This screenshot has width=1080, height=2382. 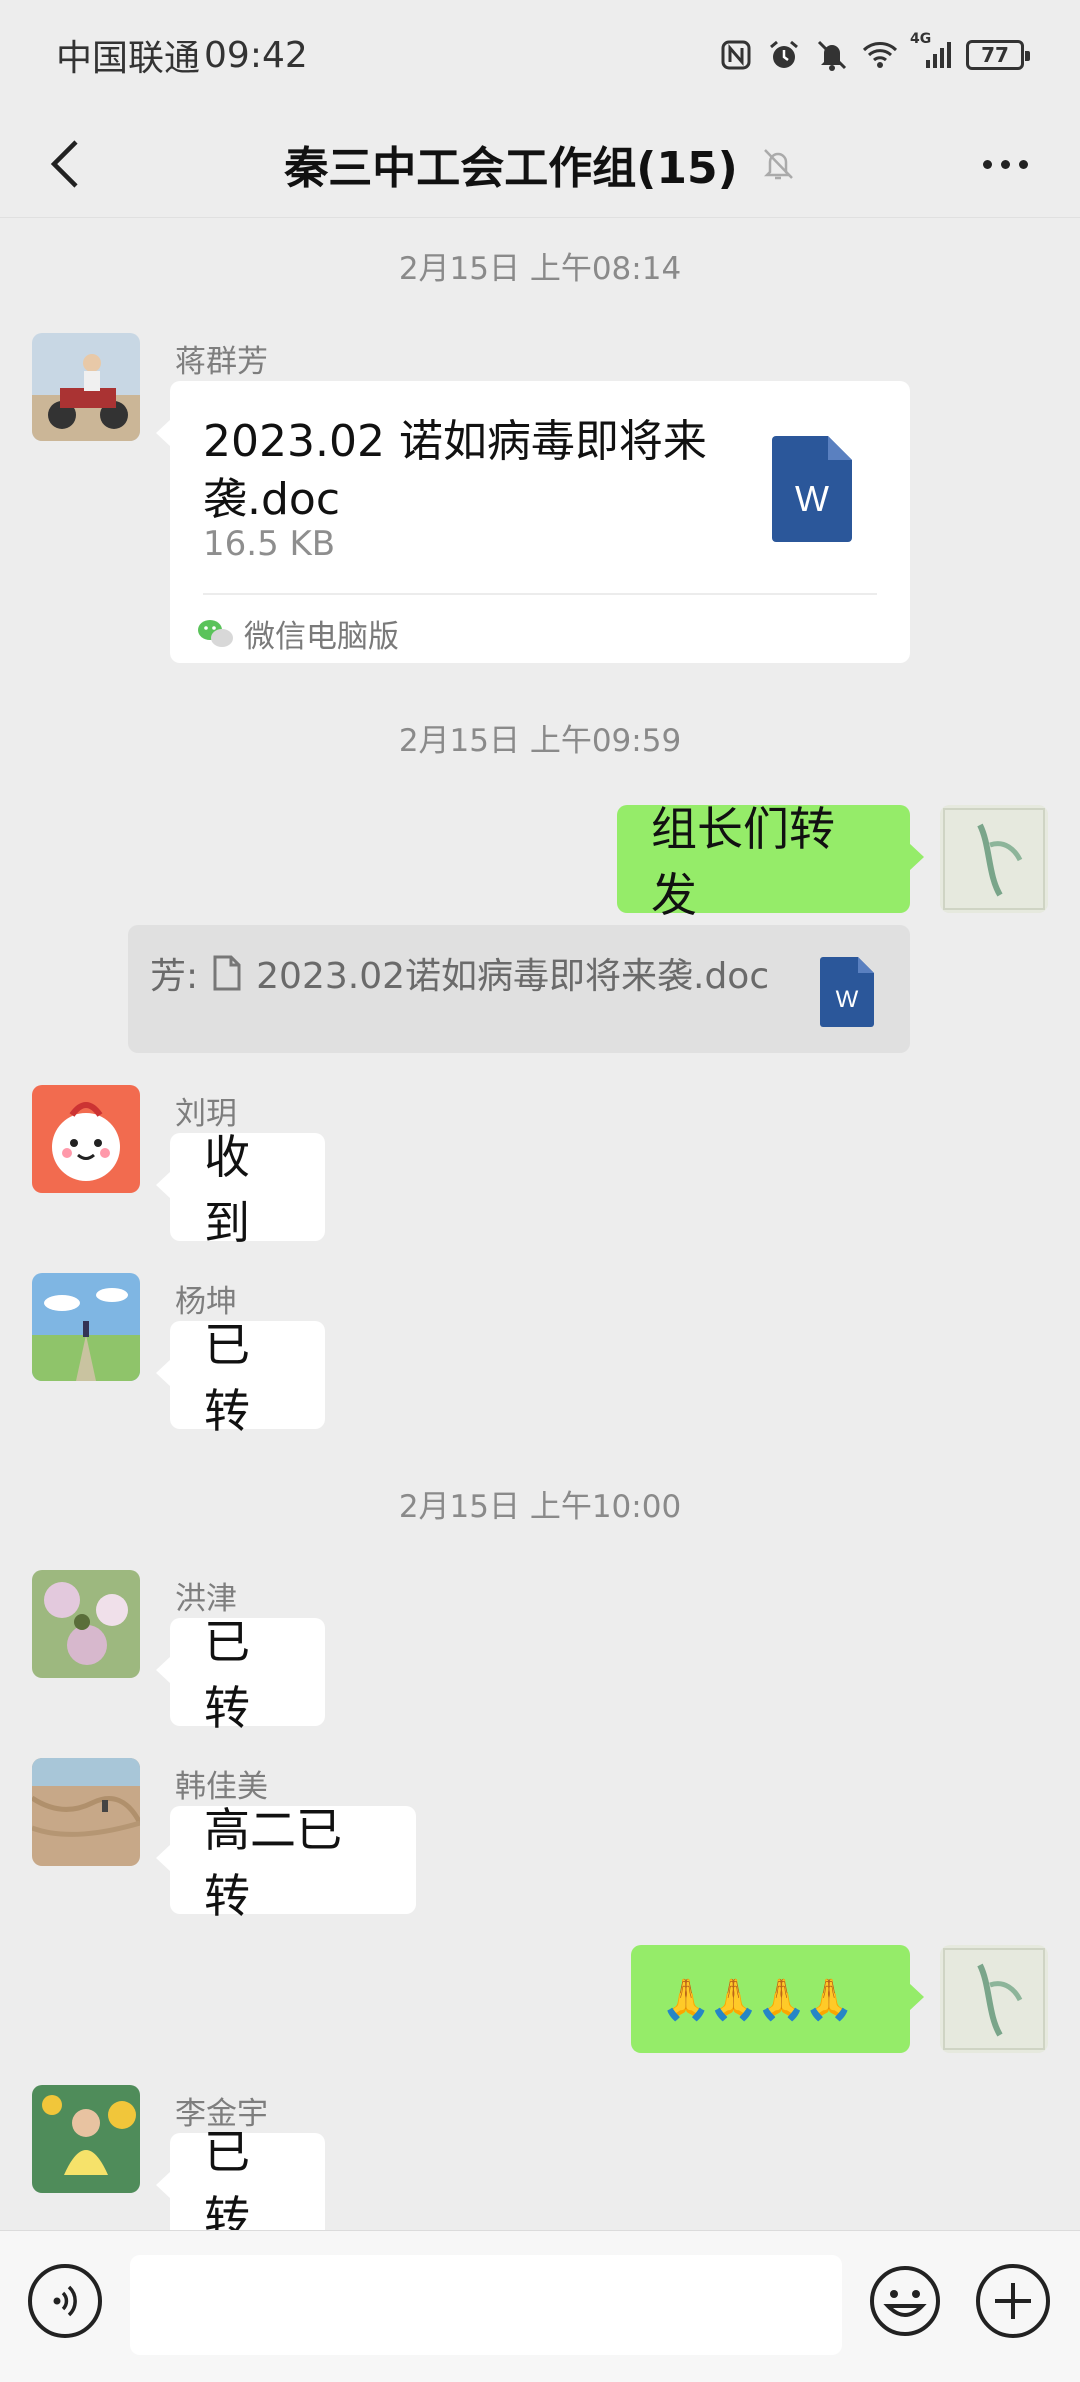 What do you see at coordinates (987, 164) in the screenshot?
I see `more-dots-icon` at bounding box center [987, 164].